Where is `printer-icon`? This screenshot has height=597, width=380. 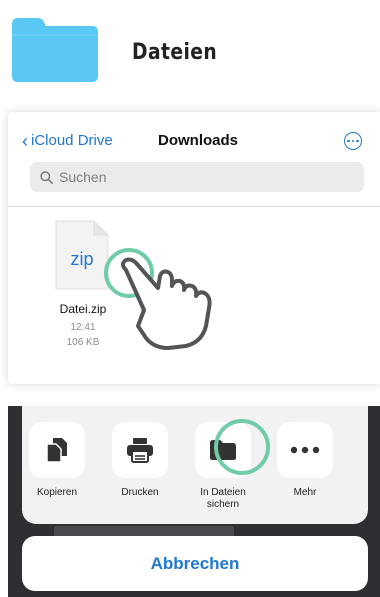 printer-icon is located at coordinates (140, 450).